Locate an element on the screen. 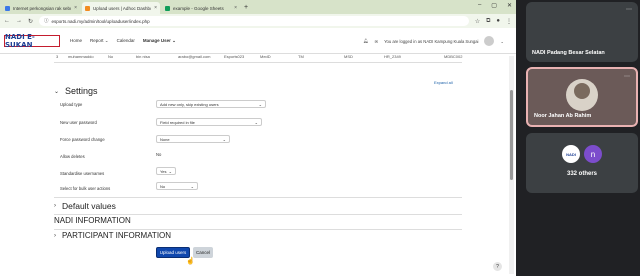 This screenshot has width=640, height=276. minimize-icon: – is located at coordinates (479, 5).